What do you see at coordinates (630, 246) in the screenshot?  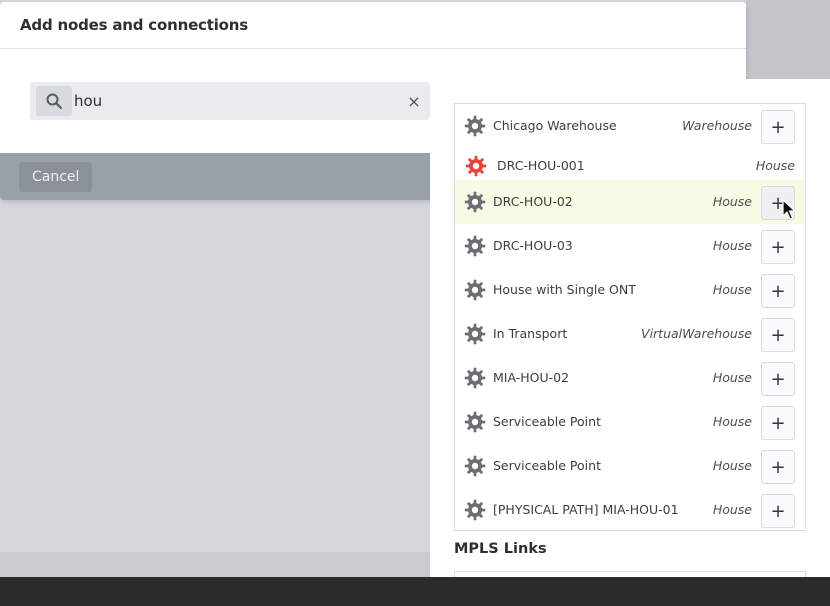 I see `list-item: DRC-HOU-03 House +` at bounding box center [630, 246].